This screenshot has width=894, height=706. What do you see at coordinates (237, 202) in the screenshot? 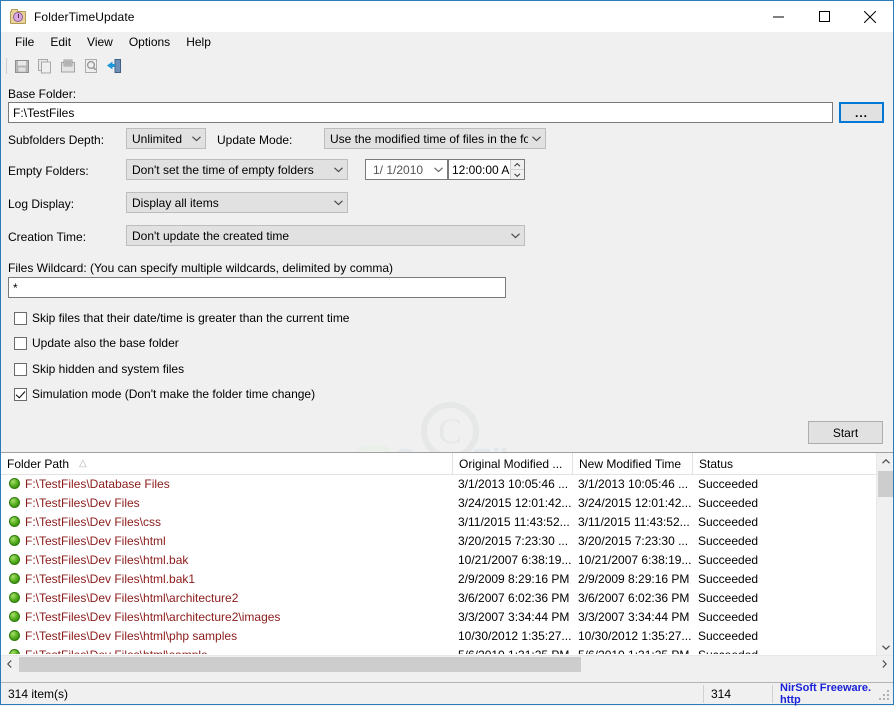
I see `log-display-select: Display all items` at bounding box center [237, 202].